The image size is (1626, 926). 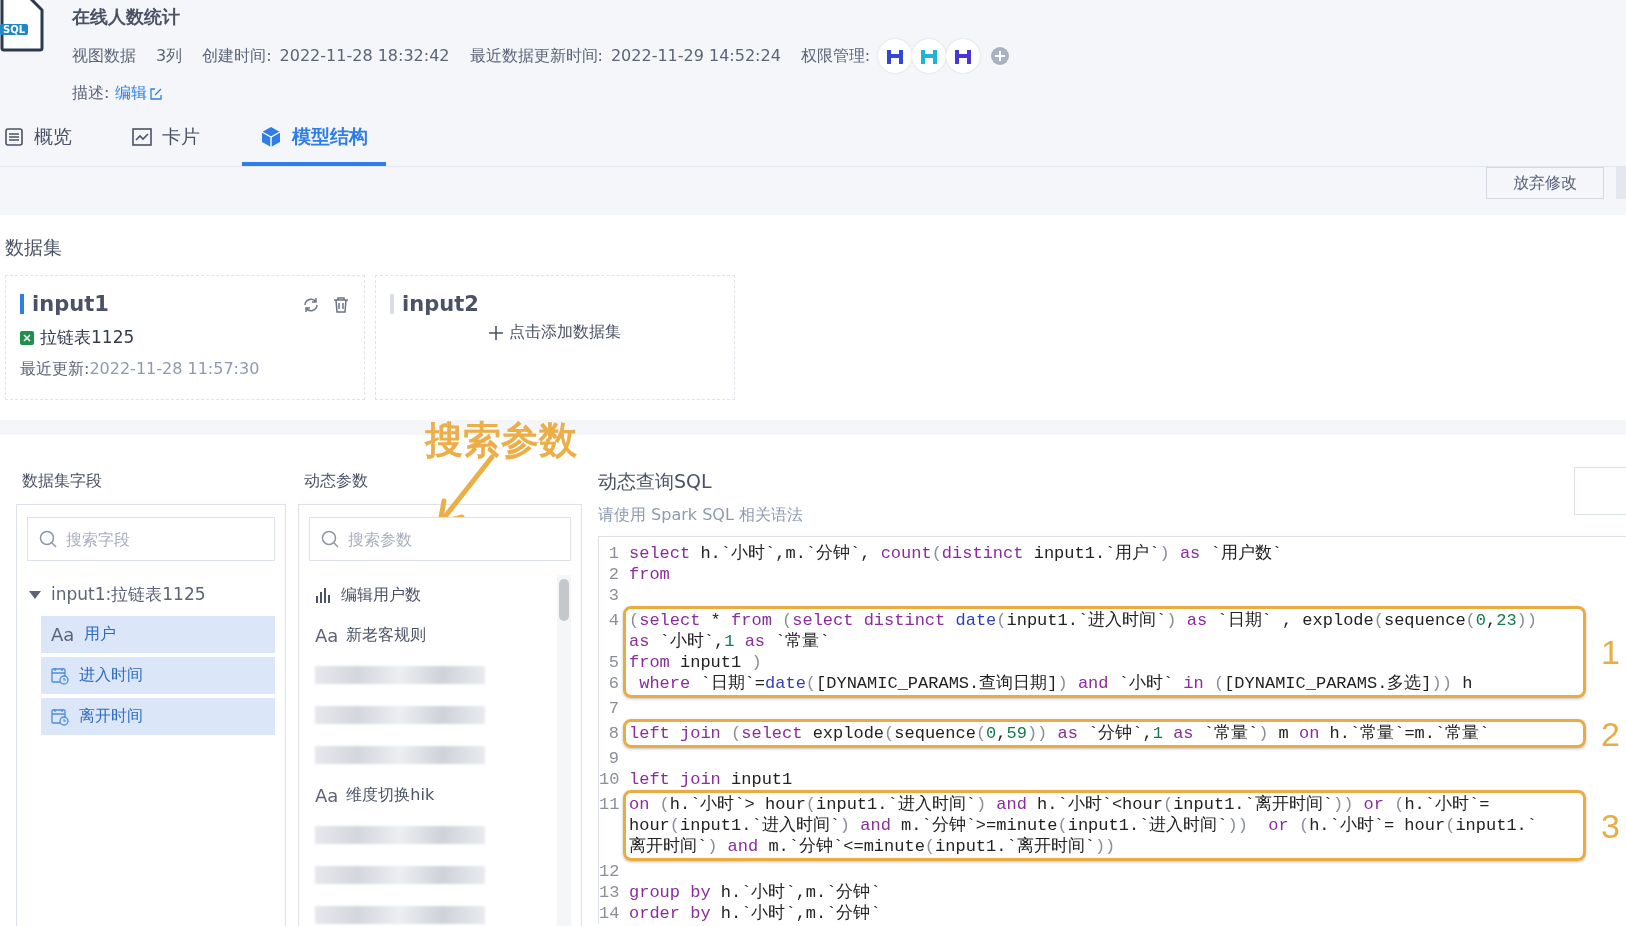 I want to click on created-label: 创建时间:, so click(x=237, y=56).